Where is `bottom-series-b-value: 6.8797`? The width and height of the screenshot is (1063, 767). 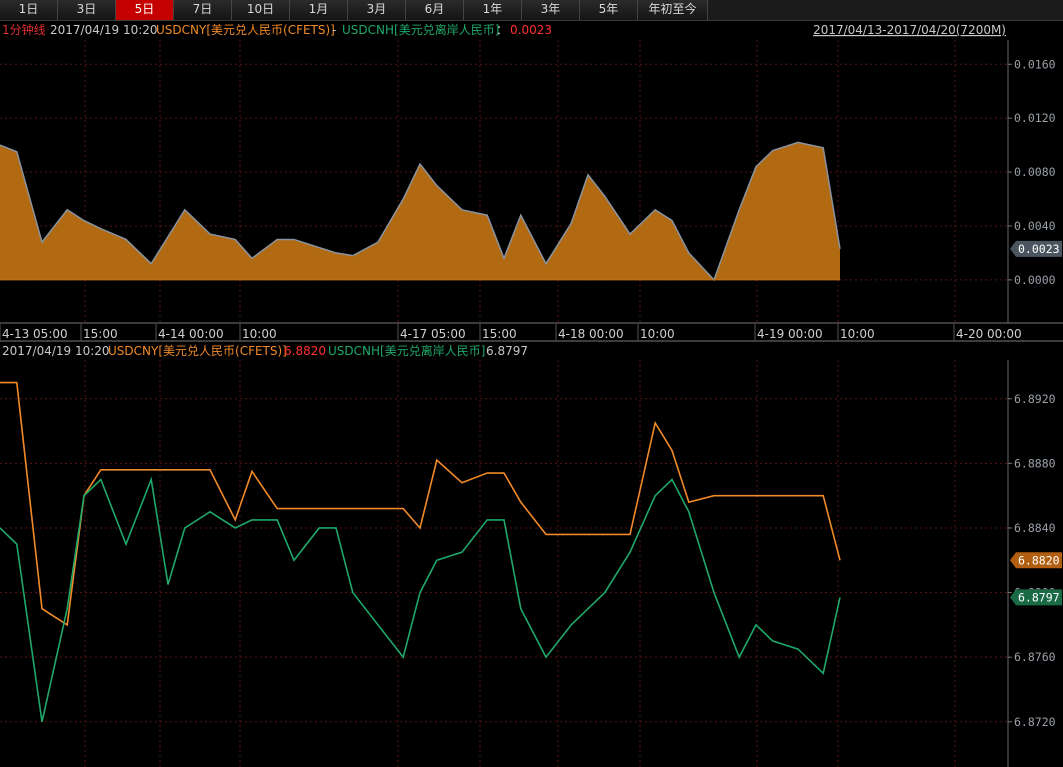
bottom-series-b-value: 6.8797 is located at coordinates (507, 351).